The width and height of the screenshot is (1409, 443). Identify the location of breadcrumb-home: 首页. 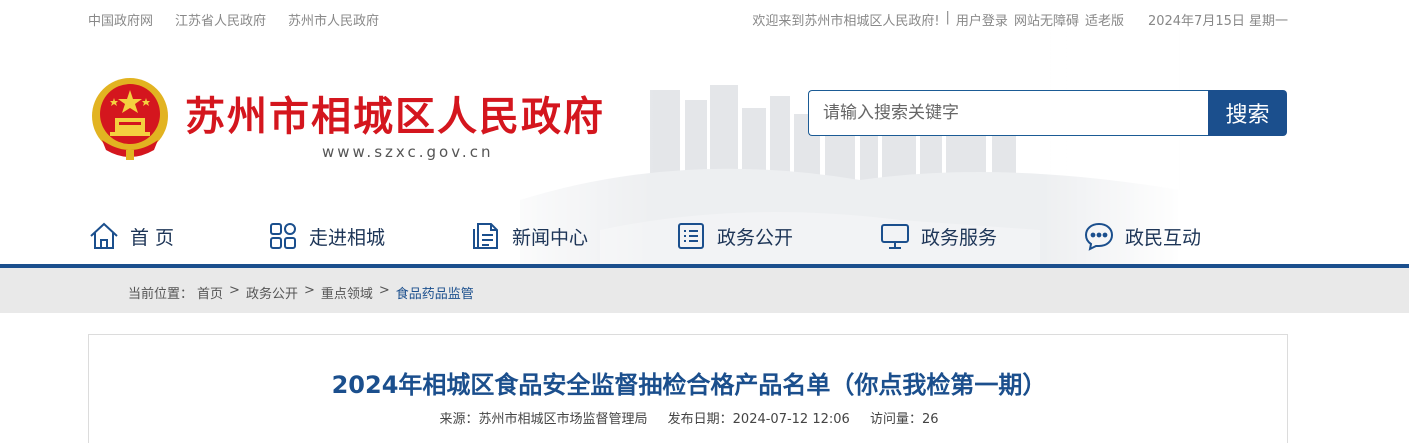
(210, 292).